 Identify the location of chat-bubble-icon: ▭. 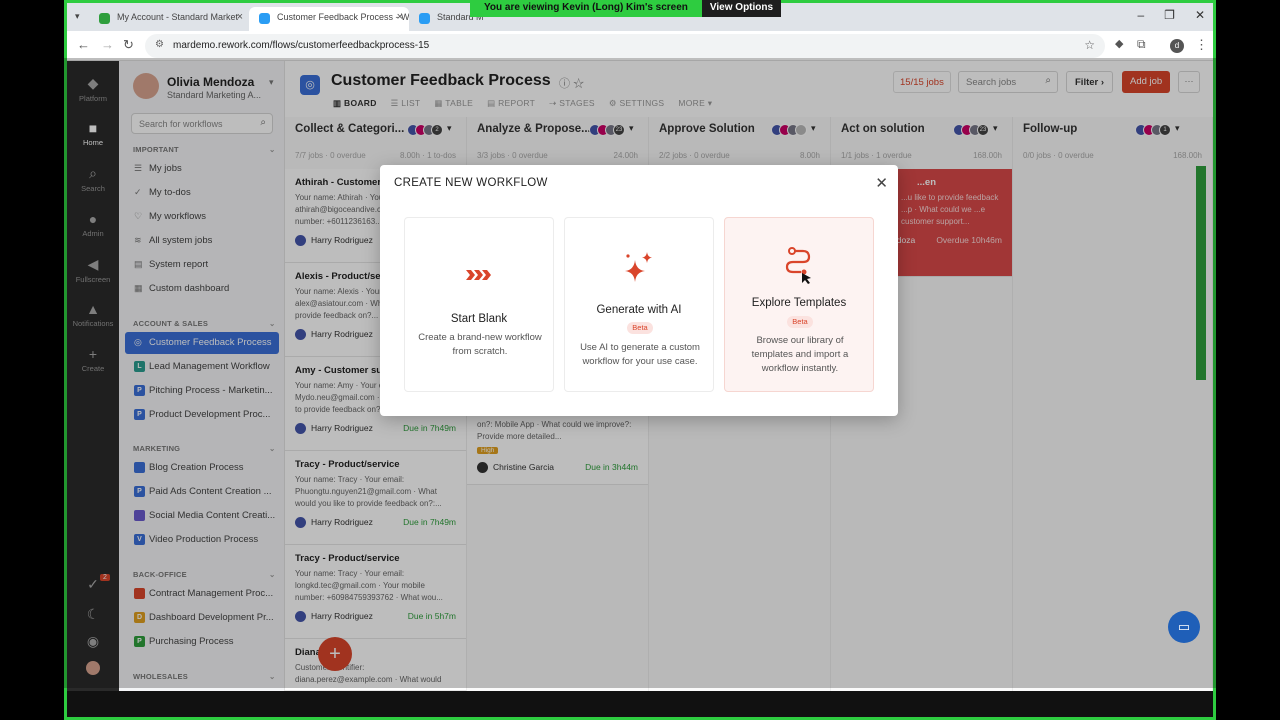
(1184, 626).